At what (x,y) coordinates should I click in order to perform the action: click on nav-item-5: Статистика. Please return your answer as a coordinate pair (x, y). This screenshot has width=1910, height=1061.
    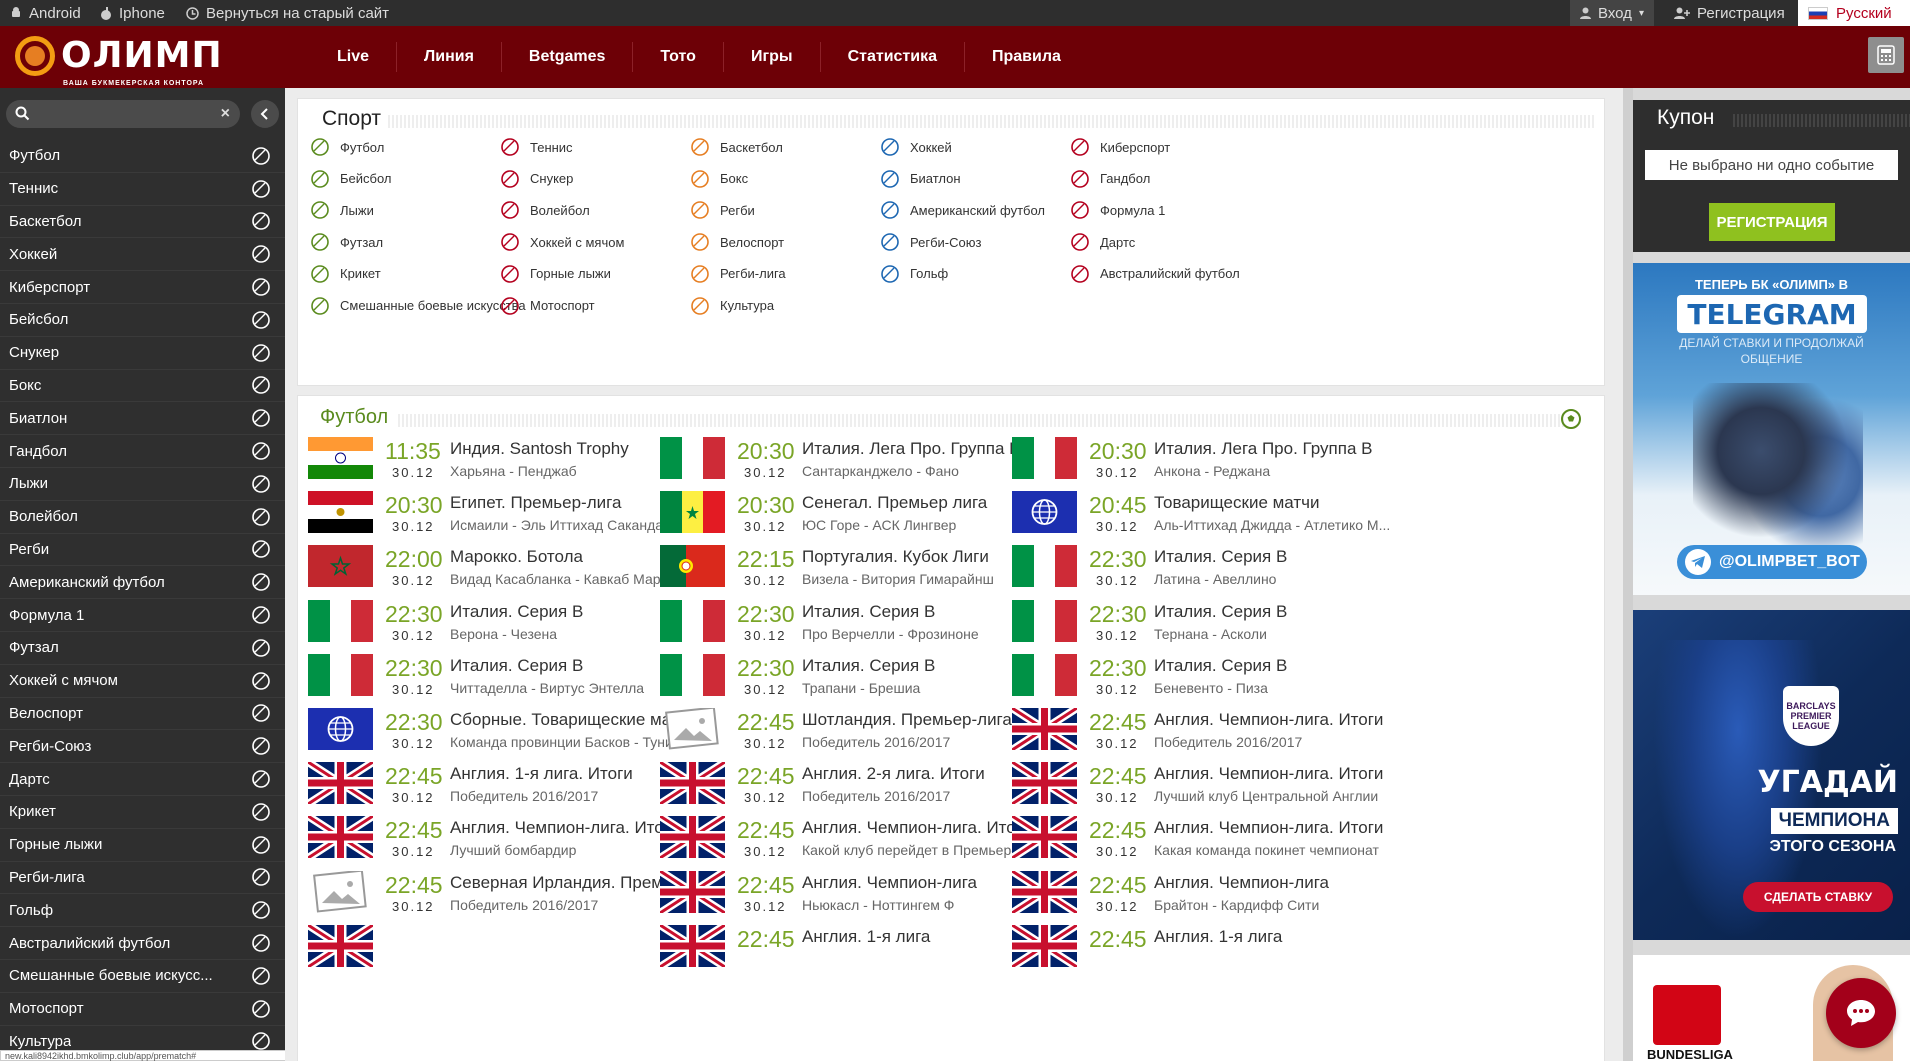
    Looking at the image, I should click on (893, 57).